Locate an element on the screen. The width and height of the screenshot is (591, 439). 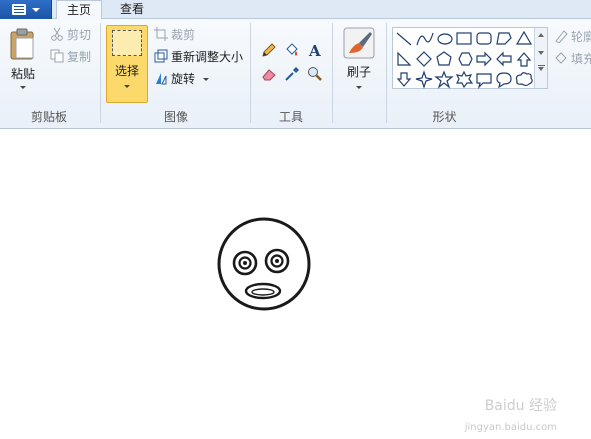
clipboard-group-label: 剪贴板 is located at coordinates (48, 117).